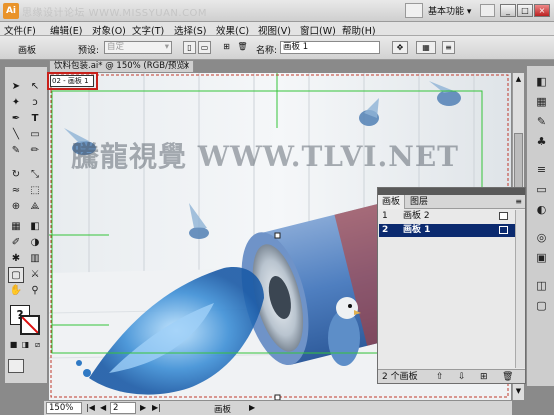 The width and height of the screenshot is (554, 415). I want to click on graph-tool-icon: ▥, so click(35, 259).